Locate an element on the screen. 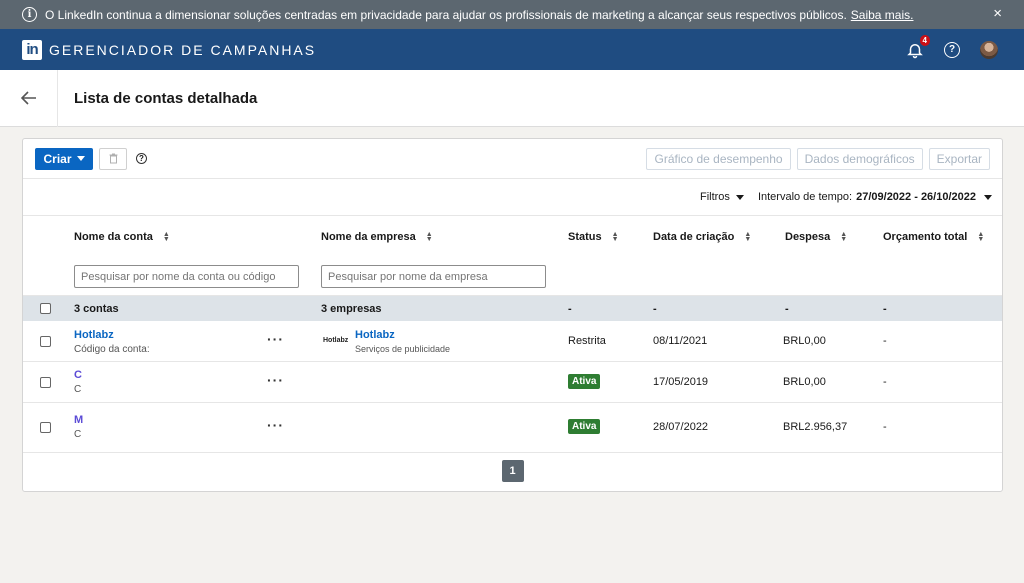 Image resolution: width=1024 pixels, height=583 pixels. company-logo: Hotlabz is located at coordinates (336, 340).